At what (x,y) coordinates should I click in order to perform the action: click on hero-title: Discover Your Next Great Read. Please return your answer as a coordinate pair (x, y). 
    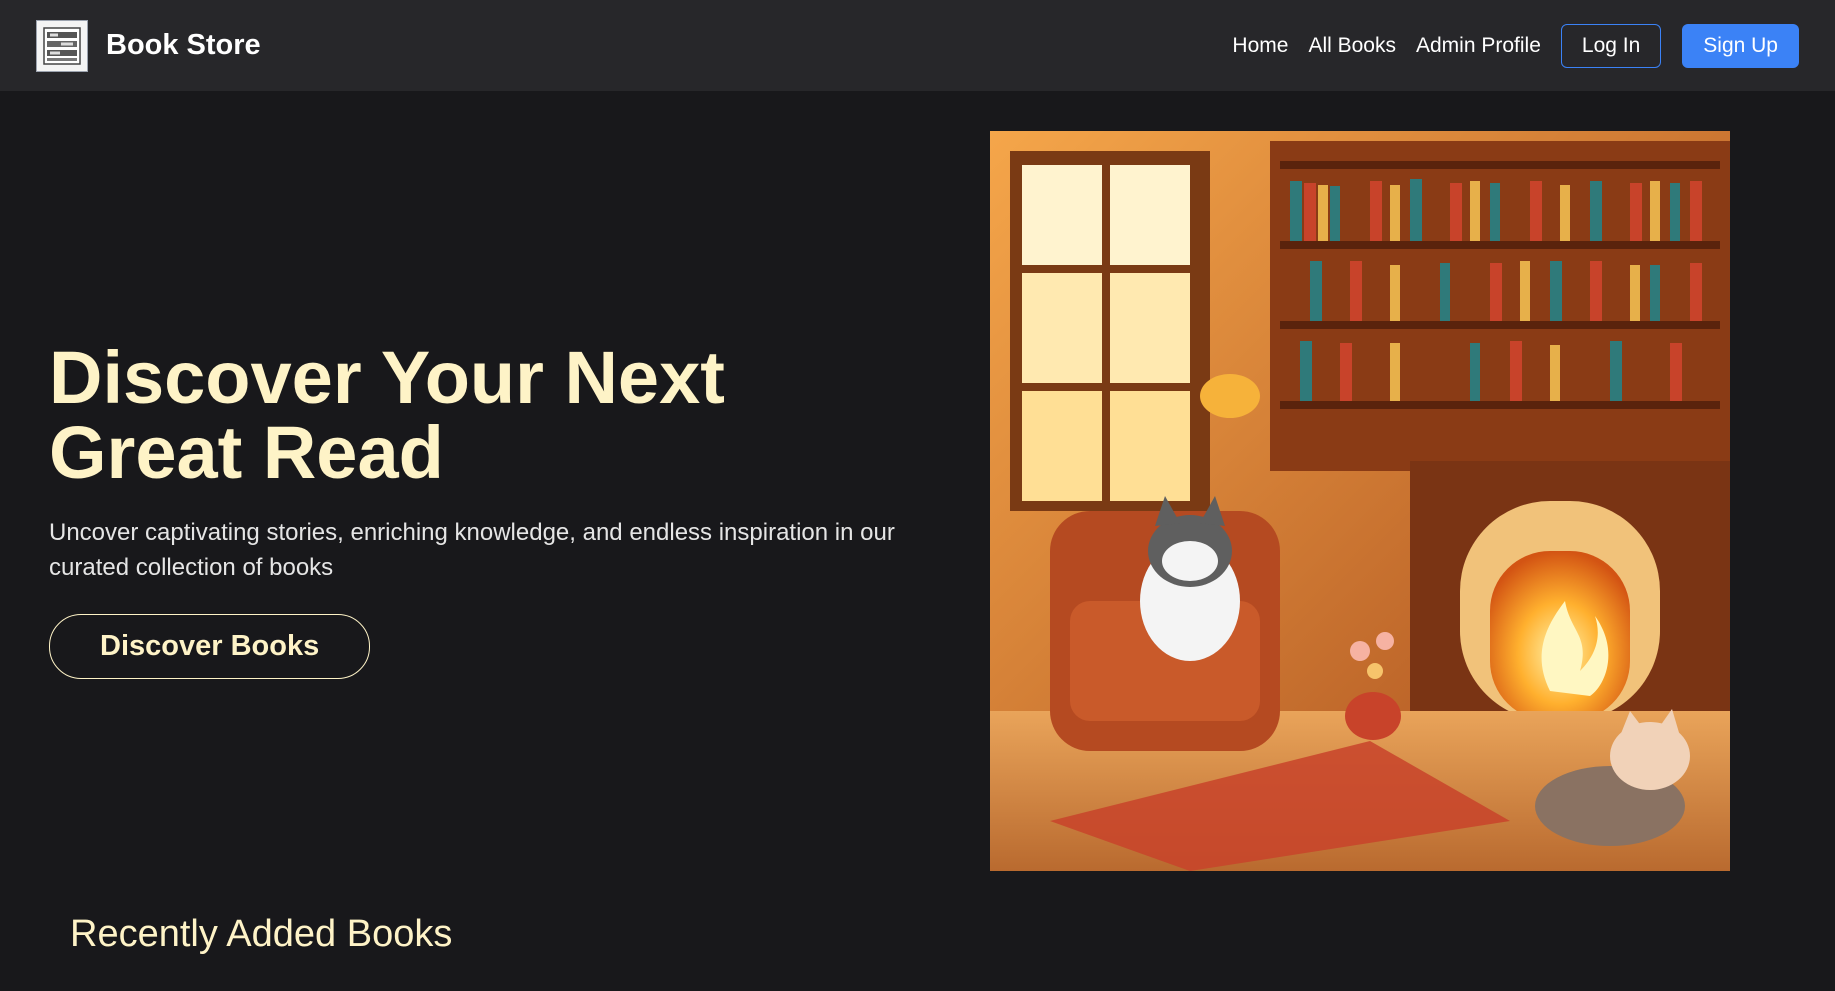
    Looking at the image, I should click on (387, 415).